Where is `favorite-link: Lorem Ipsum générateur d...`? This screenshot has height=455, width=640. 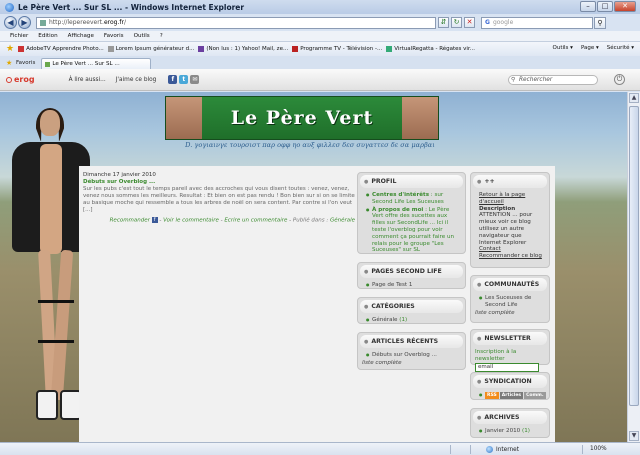 favorite-link: Lorem Ipsum générateur d... is located at coordinates (150, 49).